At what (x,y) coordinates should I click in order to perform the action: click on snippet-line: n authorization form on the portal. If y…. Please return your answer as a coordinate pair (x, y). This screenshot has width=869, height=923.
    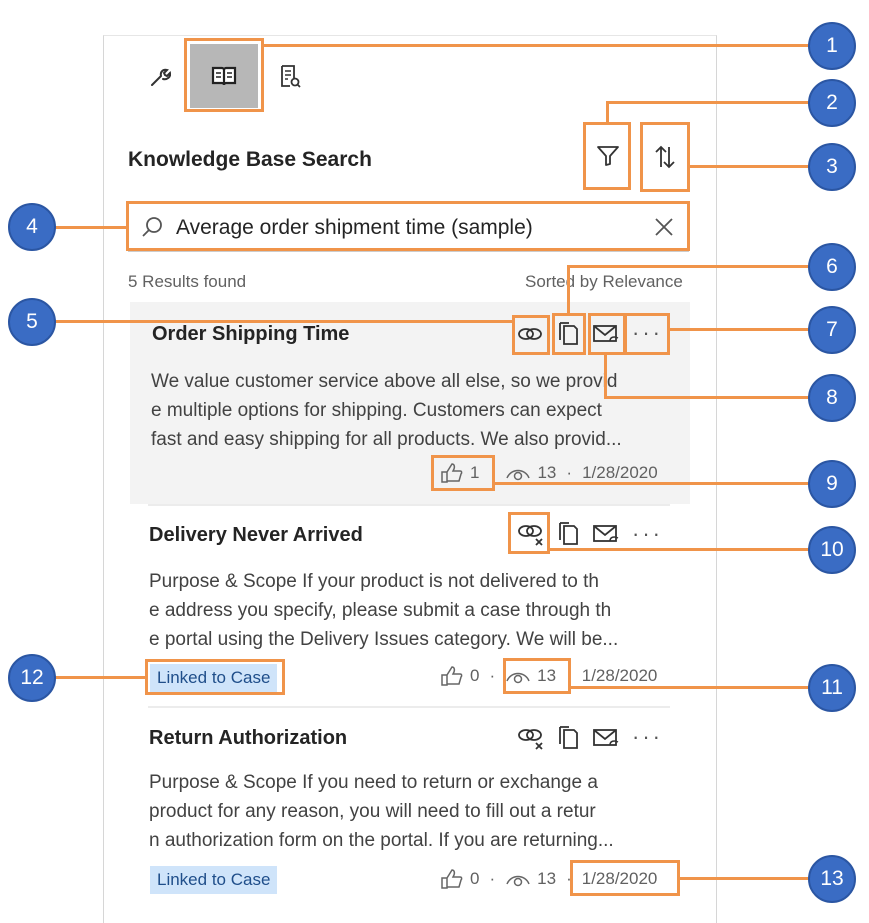
    Looking at the image, I should click on (381, 840).